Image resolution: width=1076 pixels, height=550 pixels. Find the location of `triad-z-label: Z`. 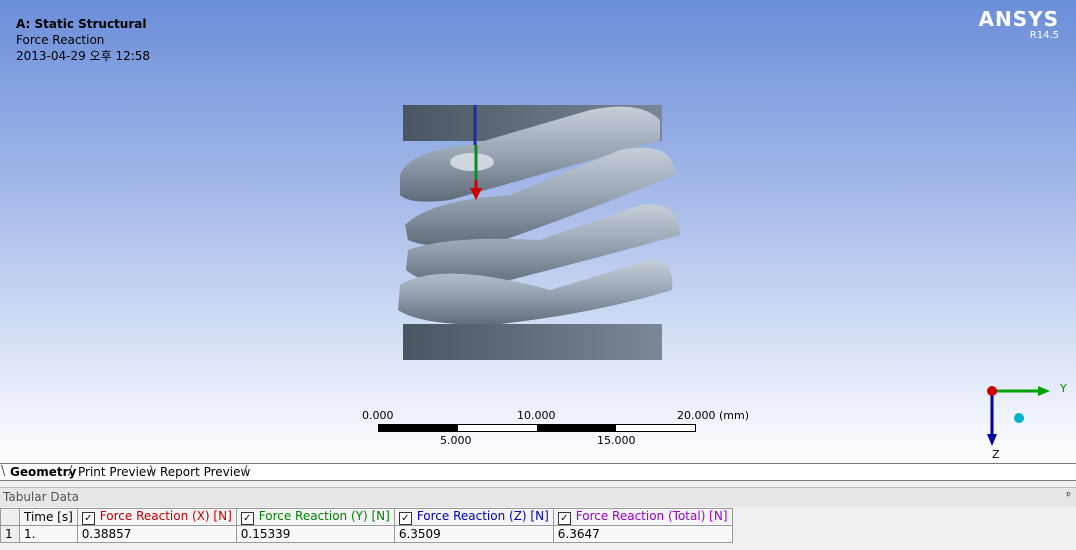

triad-z-label: Z is located at coordinates (996, 454).